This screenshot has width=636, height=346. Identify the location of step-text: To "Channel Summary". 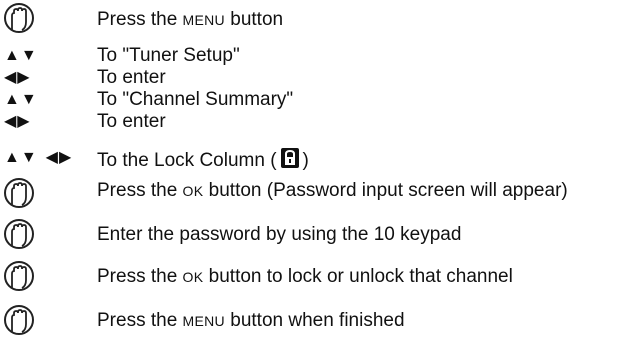
(195, 99).